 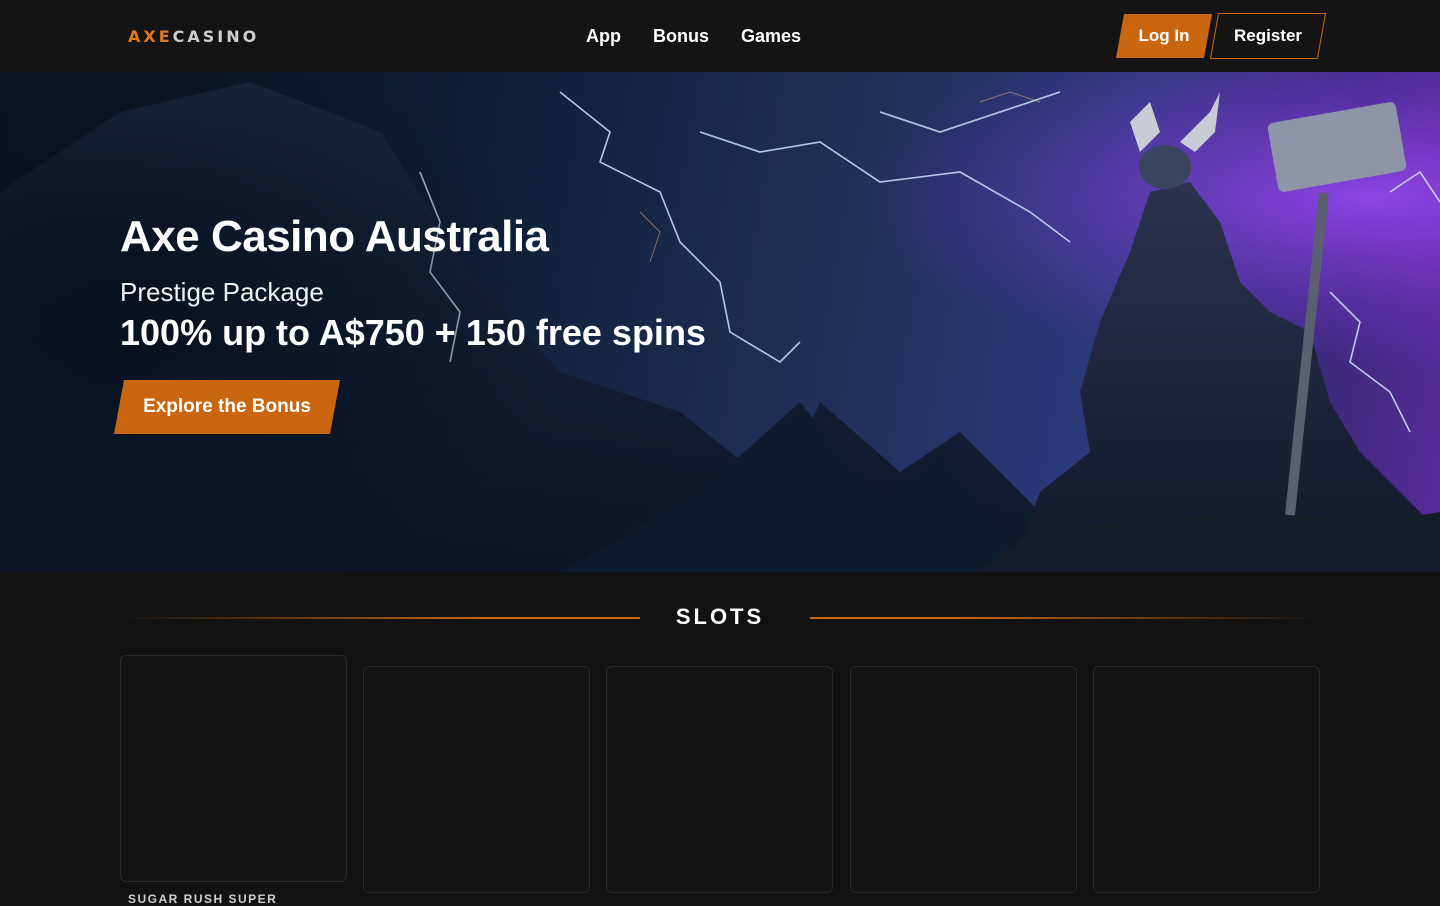 I want to click on register-button-label: Register, so click(x=1268, y=35).